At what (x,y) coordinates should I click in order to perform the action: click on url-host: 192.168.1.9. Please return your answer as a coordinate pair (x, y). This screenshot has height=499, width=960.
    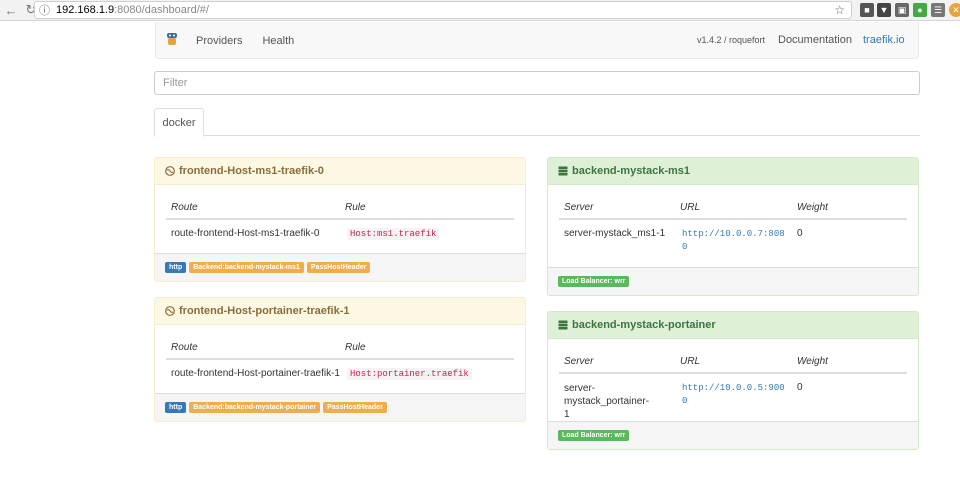
    Looking at the image, I should click on (85, 10).